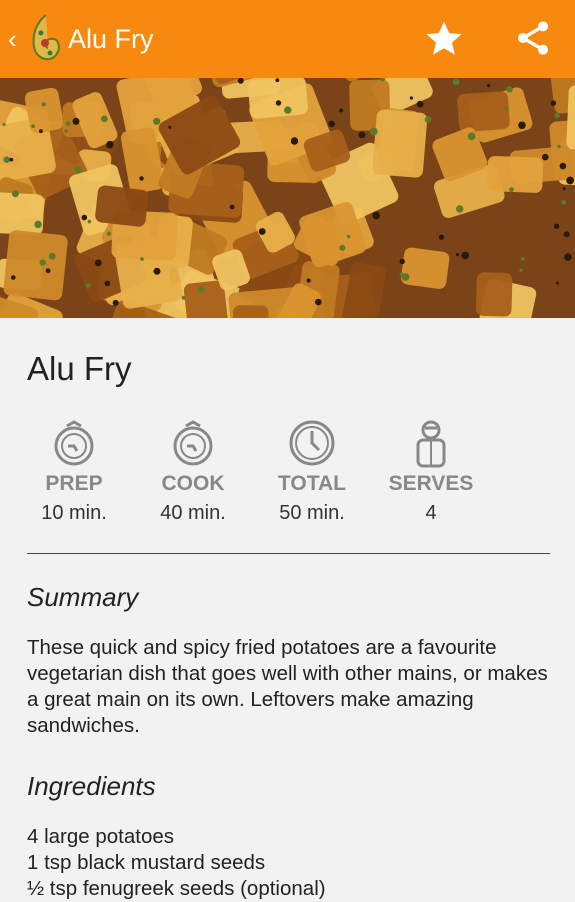  I want to click on paisley-logo-icon, so click(46, 39).